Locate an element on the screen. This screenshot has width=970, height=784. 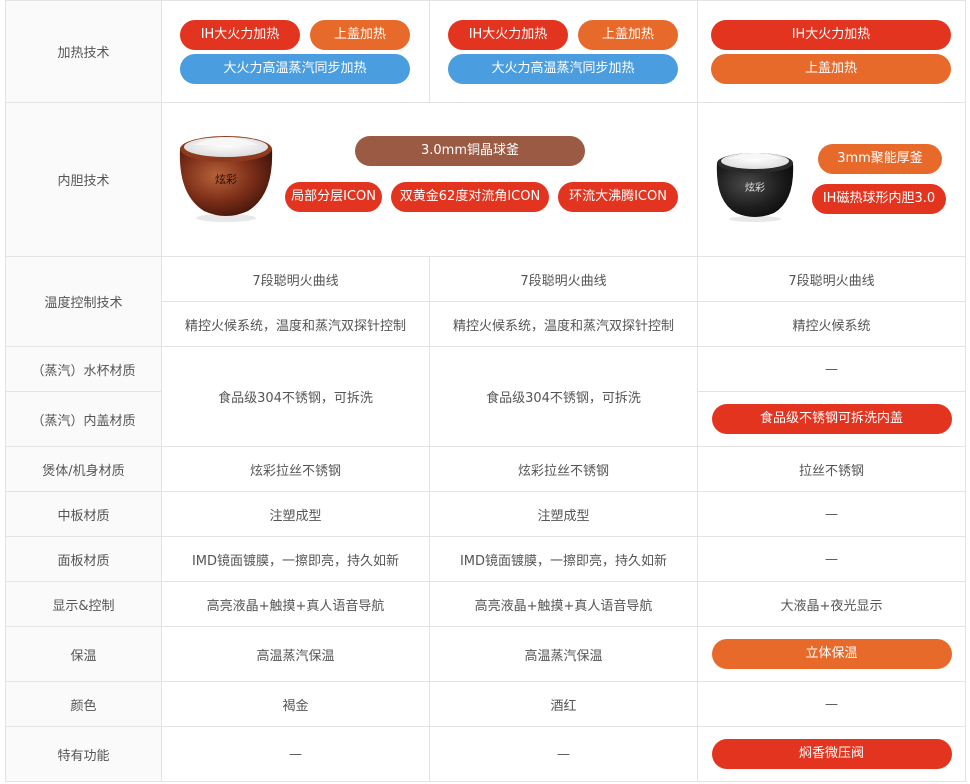
black-pot-image: 炫彩 is located at coordinates (755, 187).